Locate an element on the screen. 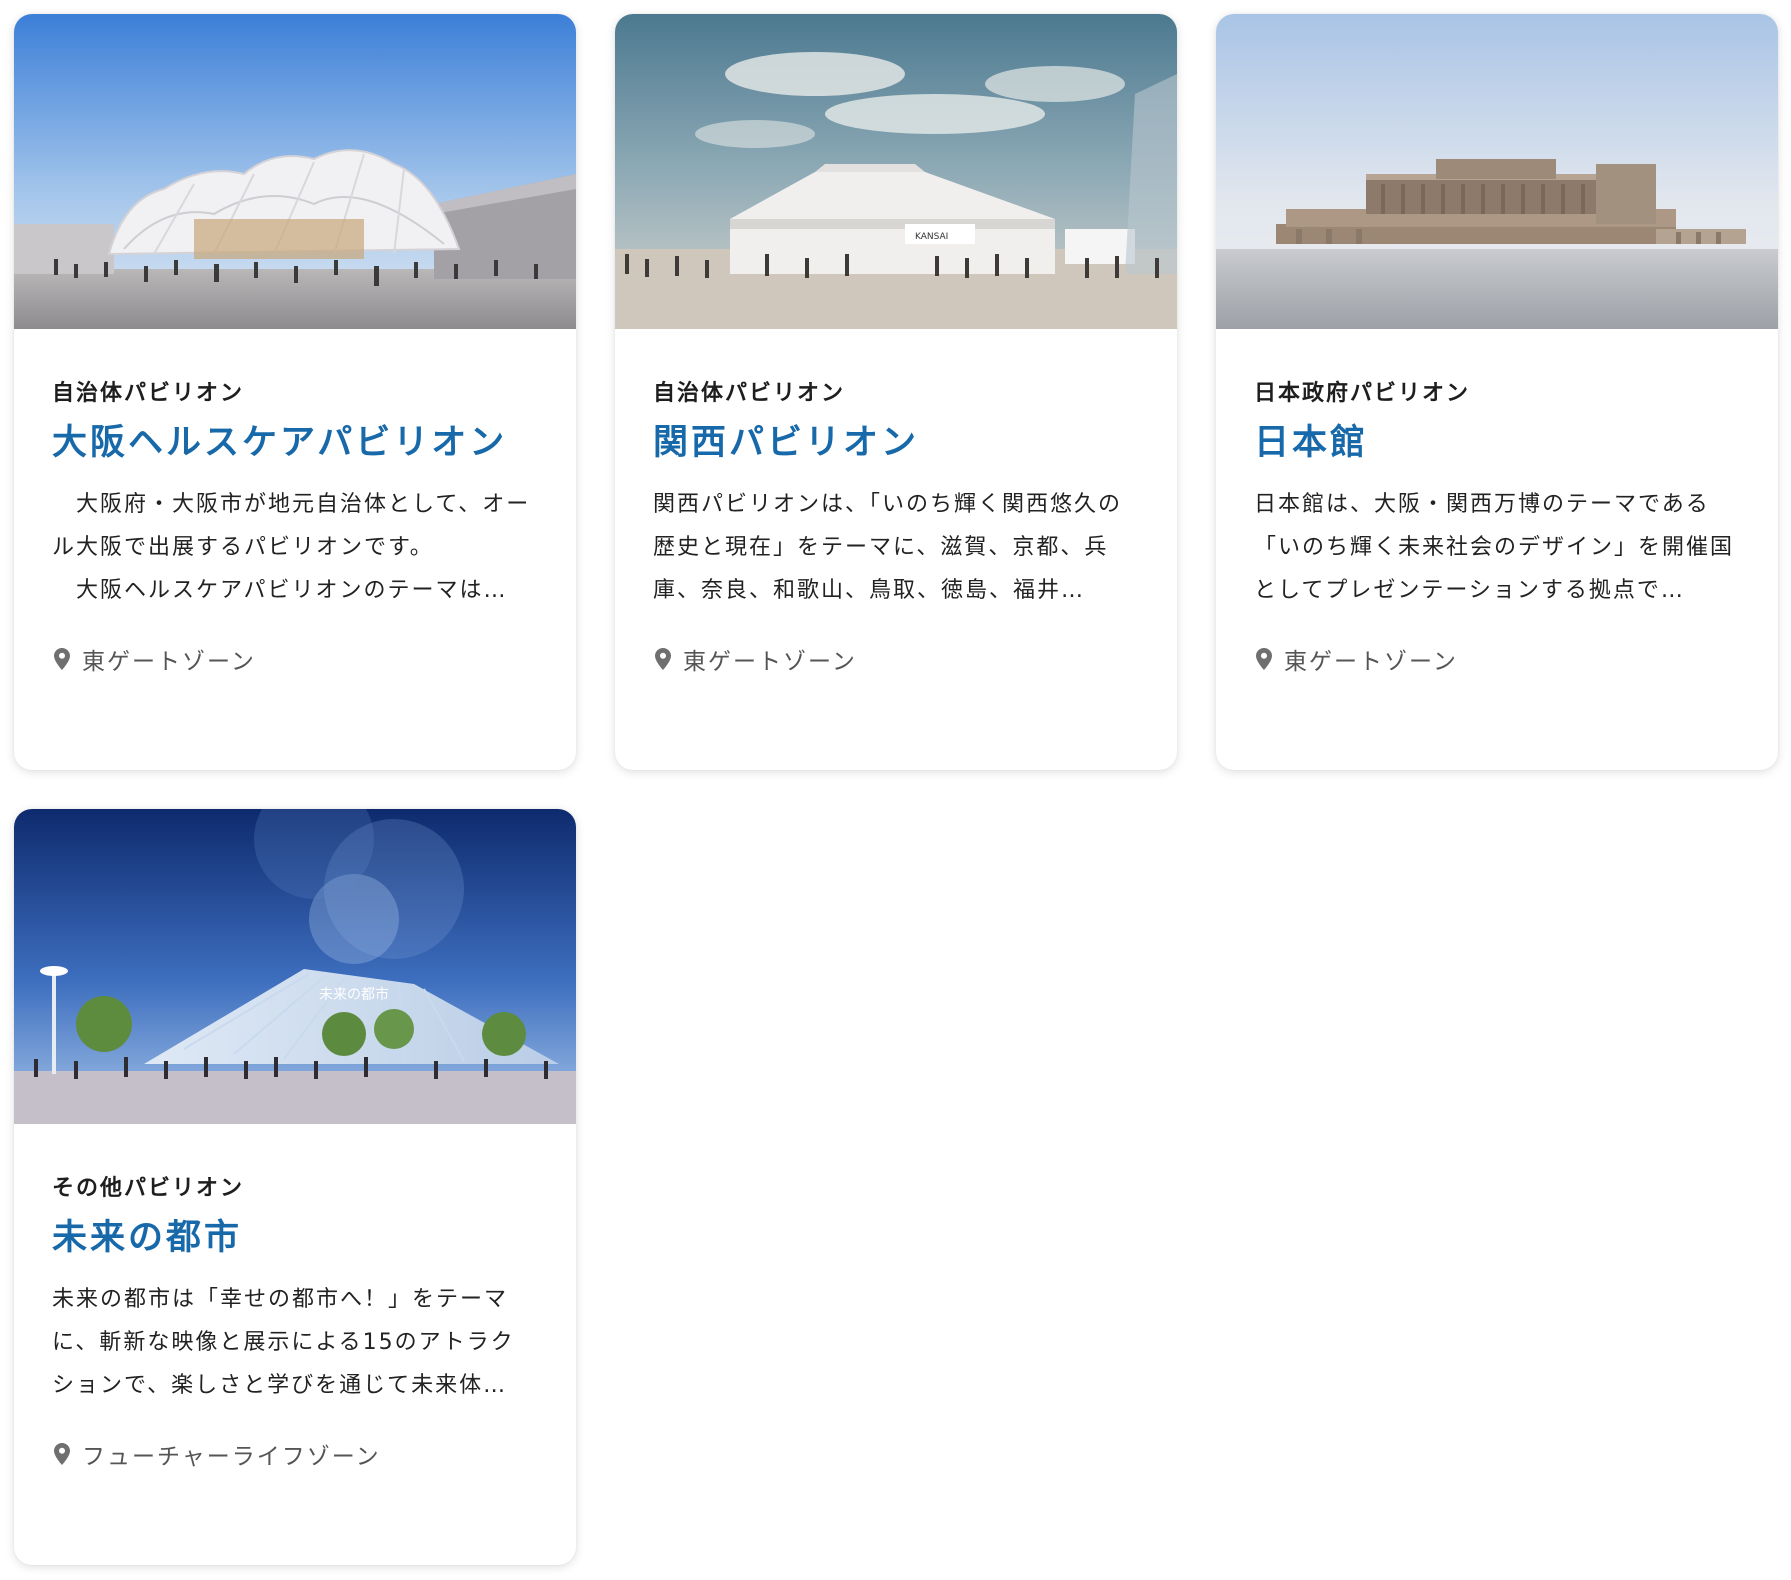 The height and width of the screenshot is (1580, 1791). pavilion-image: KANSAI is located at coordinates (896, 171).